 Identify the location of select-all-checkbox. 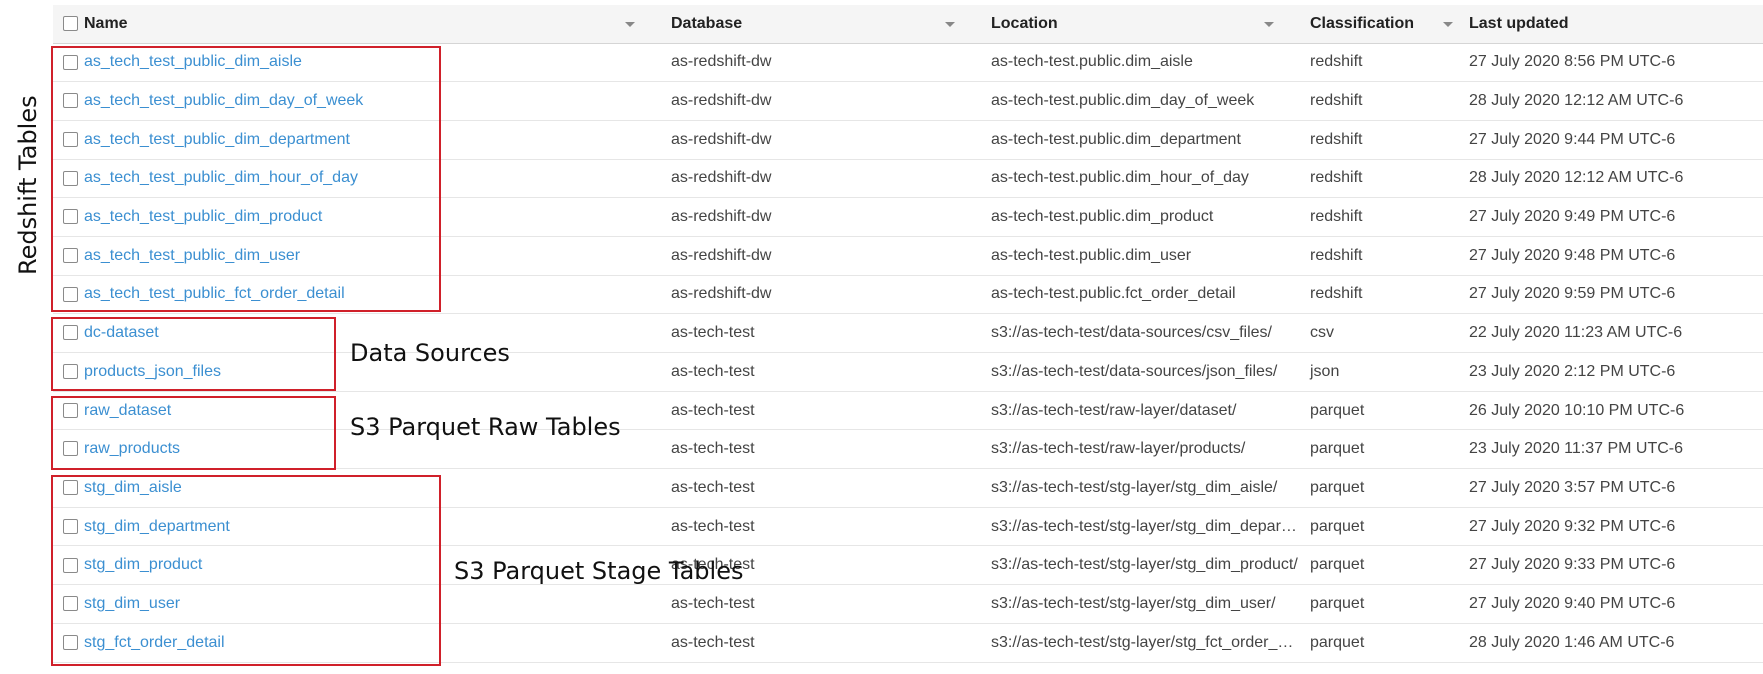
(70, 24).